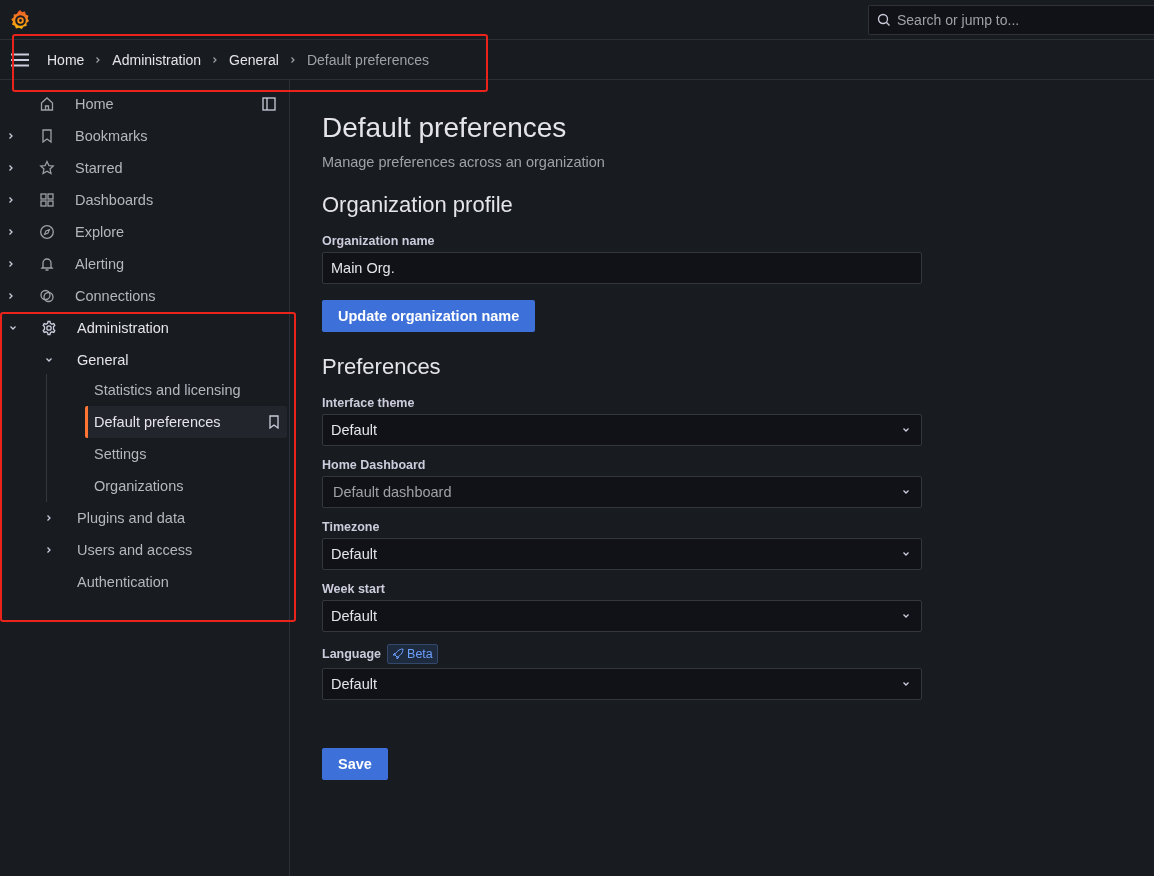 The width and height of the screenshot is (1154, 876). What do you see at coordinates (157, 59) in the screenshot?
I see `breadcrumb-link: Administration` at bounding box center [157, 59].